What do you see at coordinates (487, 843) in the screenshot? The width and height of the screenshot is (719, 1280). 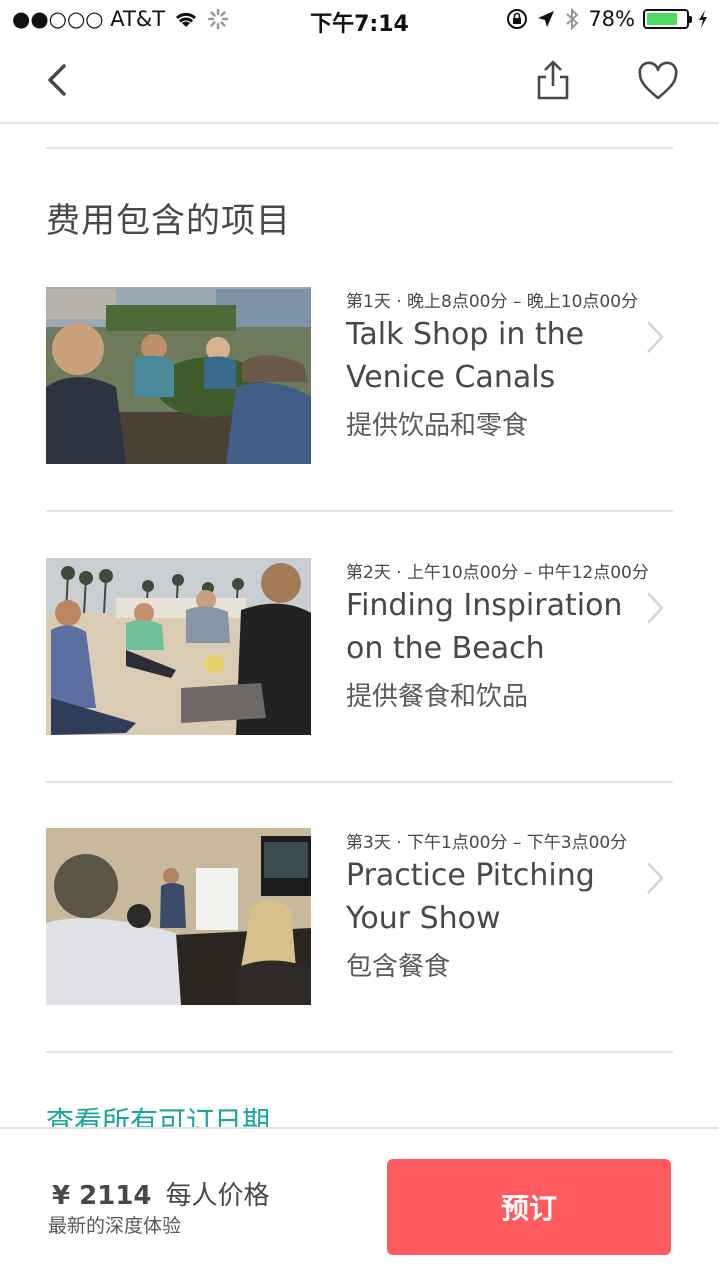 I see `item-time: 第3天 · 下午1点00分 – 下午3点00分` at bounding box center [487, 843].